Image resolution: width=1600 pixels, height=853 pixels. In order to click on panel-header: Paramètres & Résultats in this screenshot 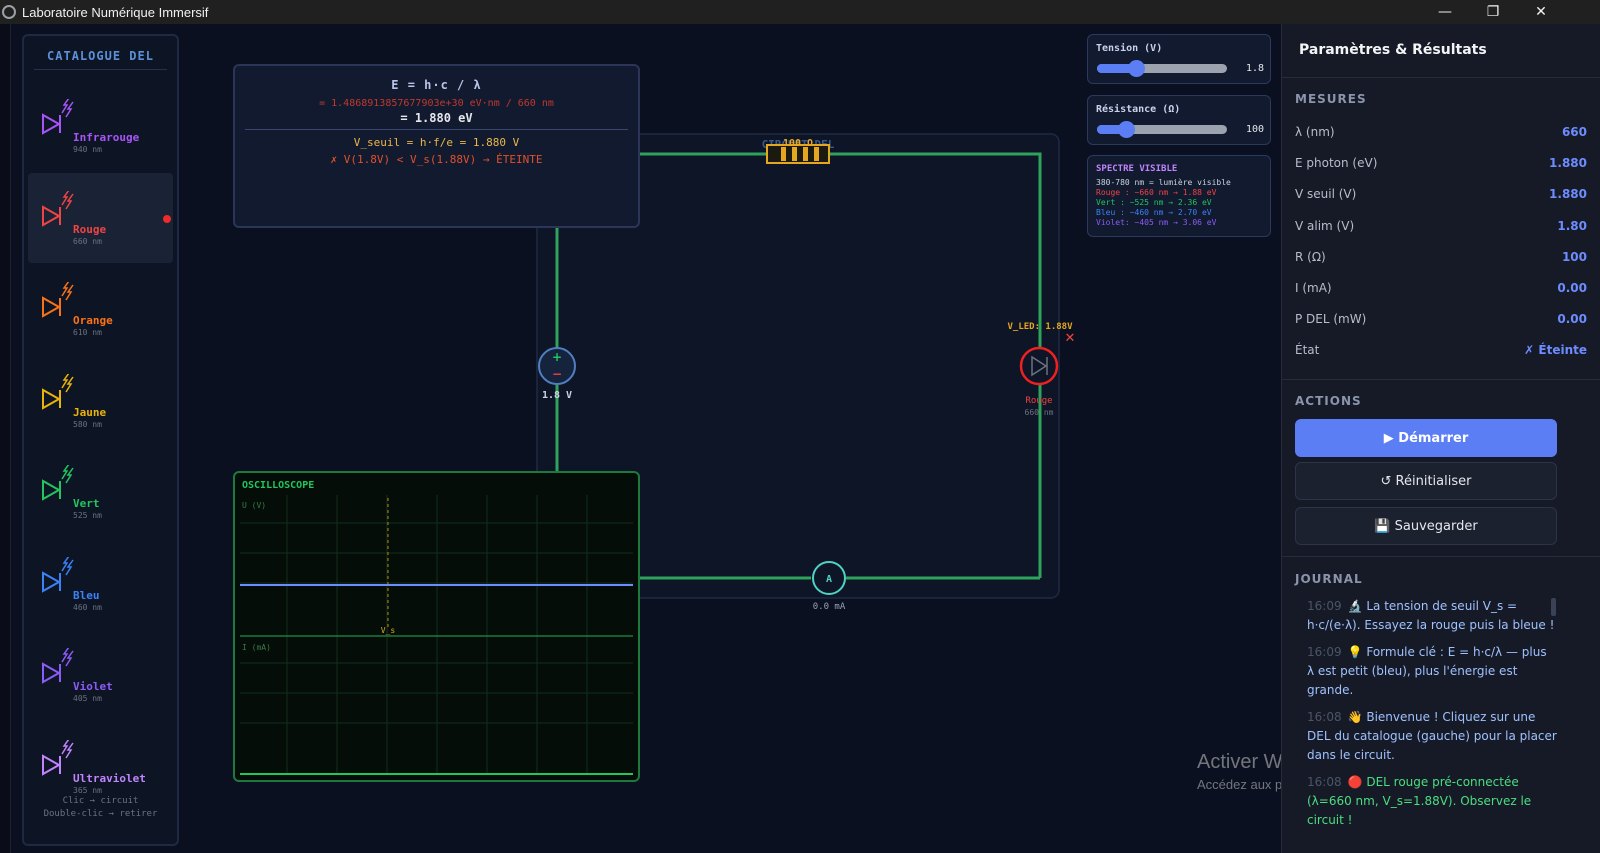, I will do `click(1441, 51)`.